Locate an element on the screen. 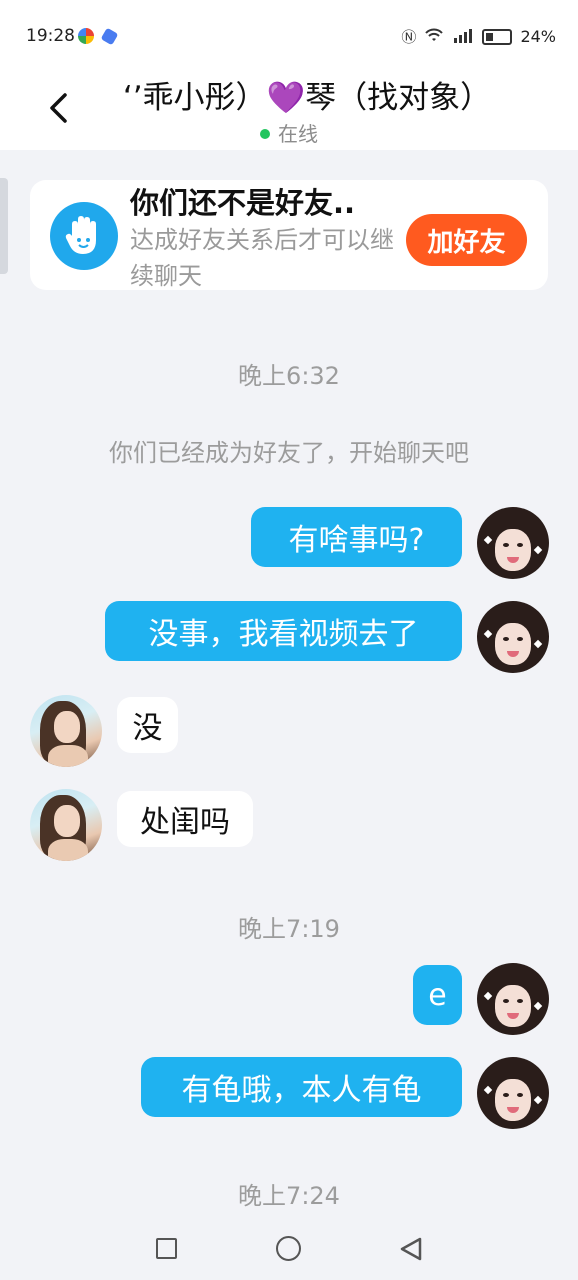  system-nav-bar is located at coordinates (289, 1248).